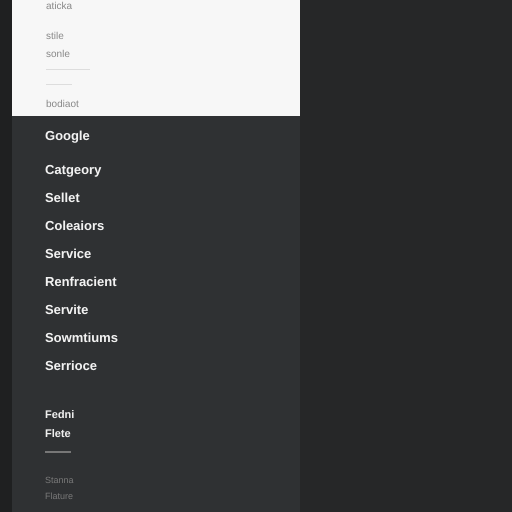  Describe the element at coordinates (172, 176) in the screenshot. I see `menu-item: Catgeory` at that location.